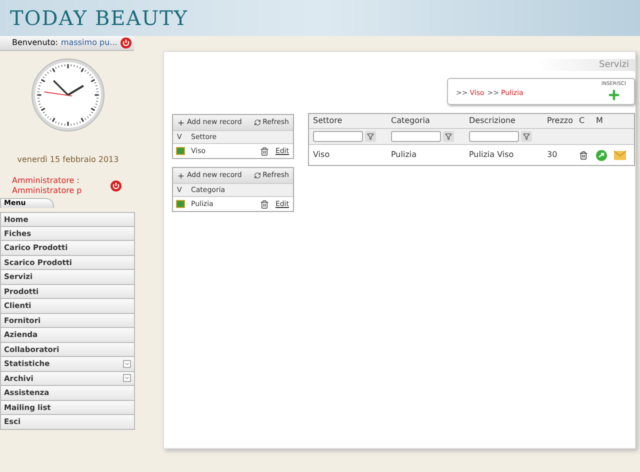  Describe the element at coordinates (601, 155) in the screenshot. I see `share-icon` at that location.